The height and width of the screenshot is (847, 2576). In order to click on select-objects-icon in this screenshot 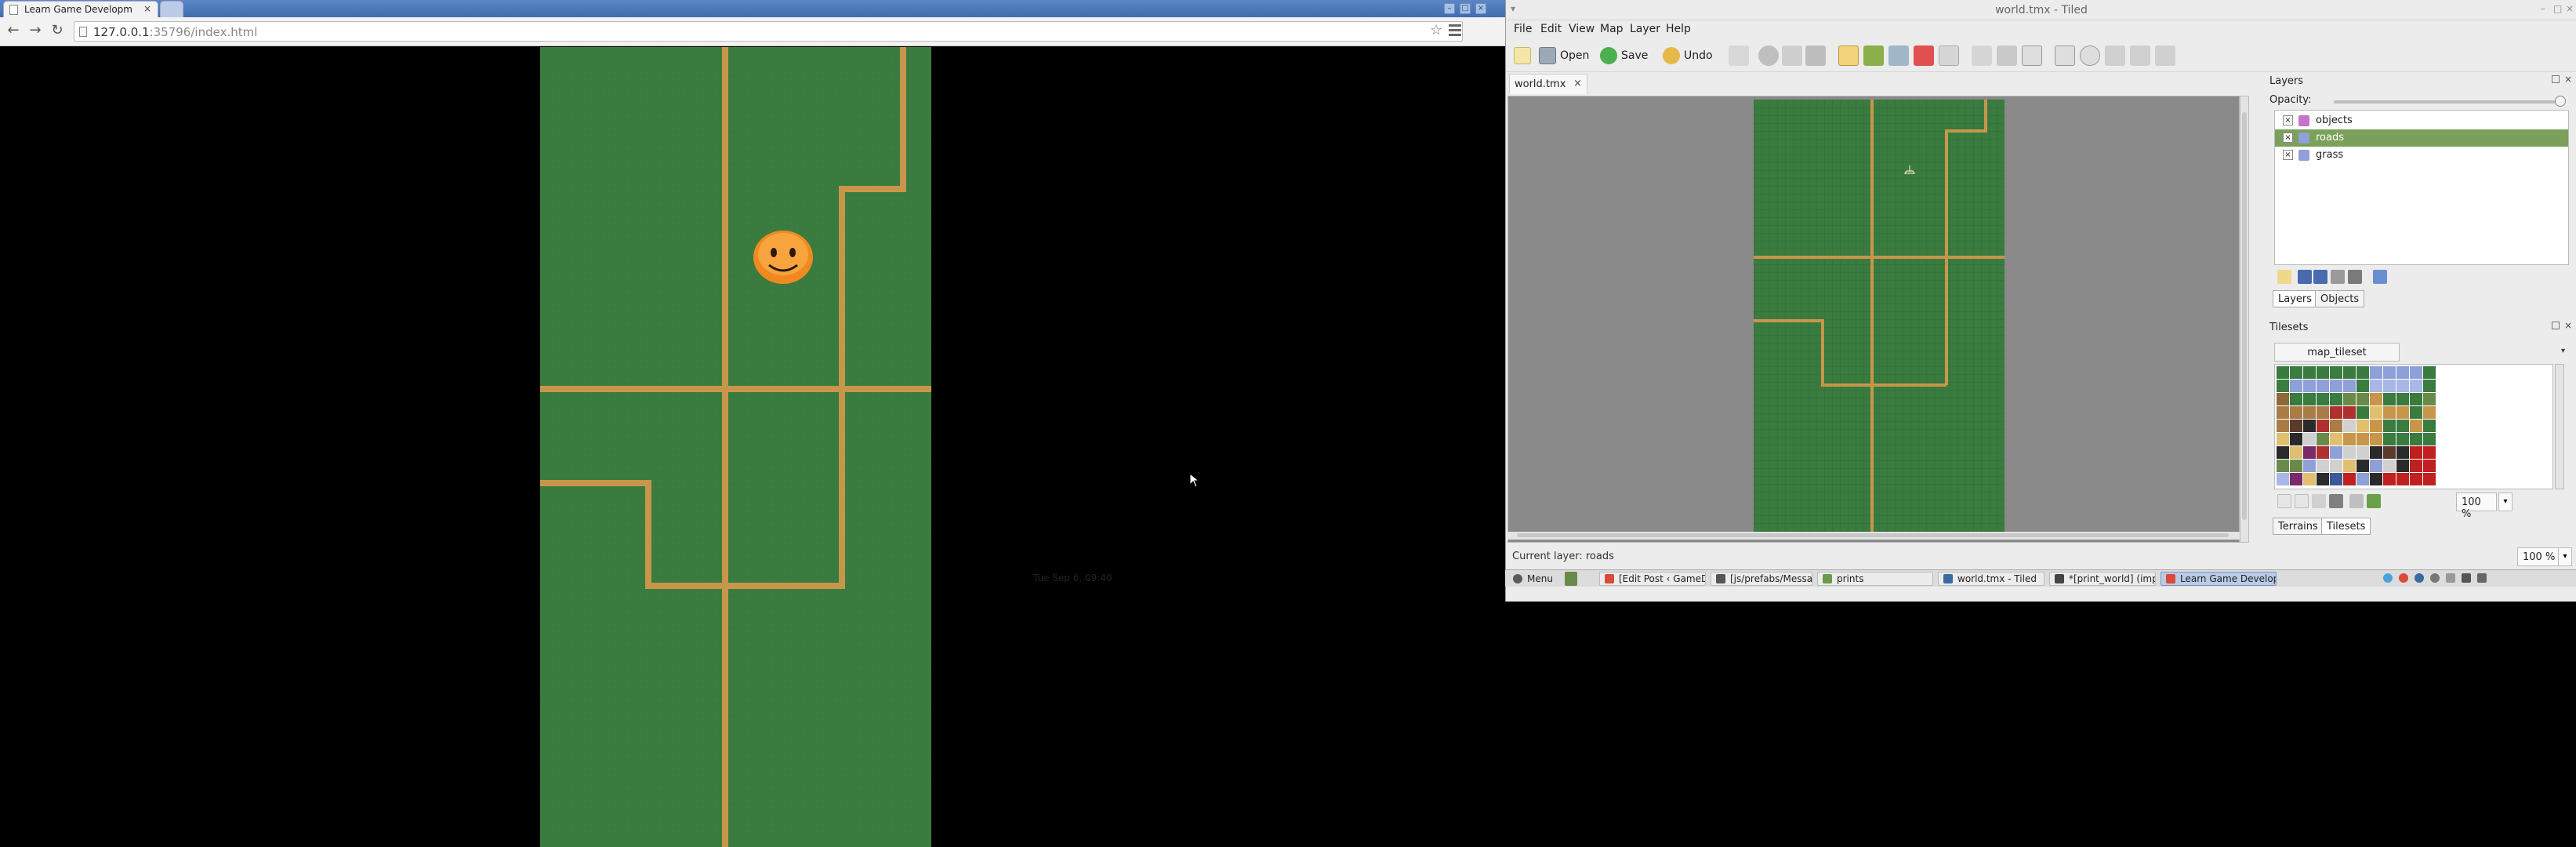, I will do `click(2032, 55)`.